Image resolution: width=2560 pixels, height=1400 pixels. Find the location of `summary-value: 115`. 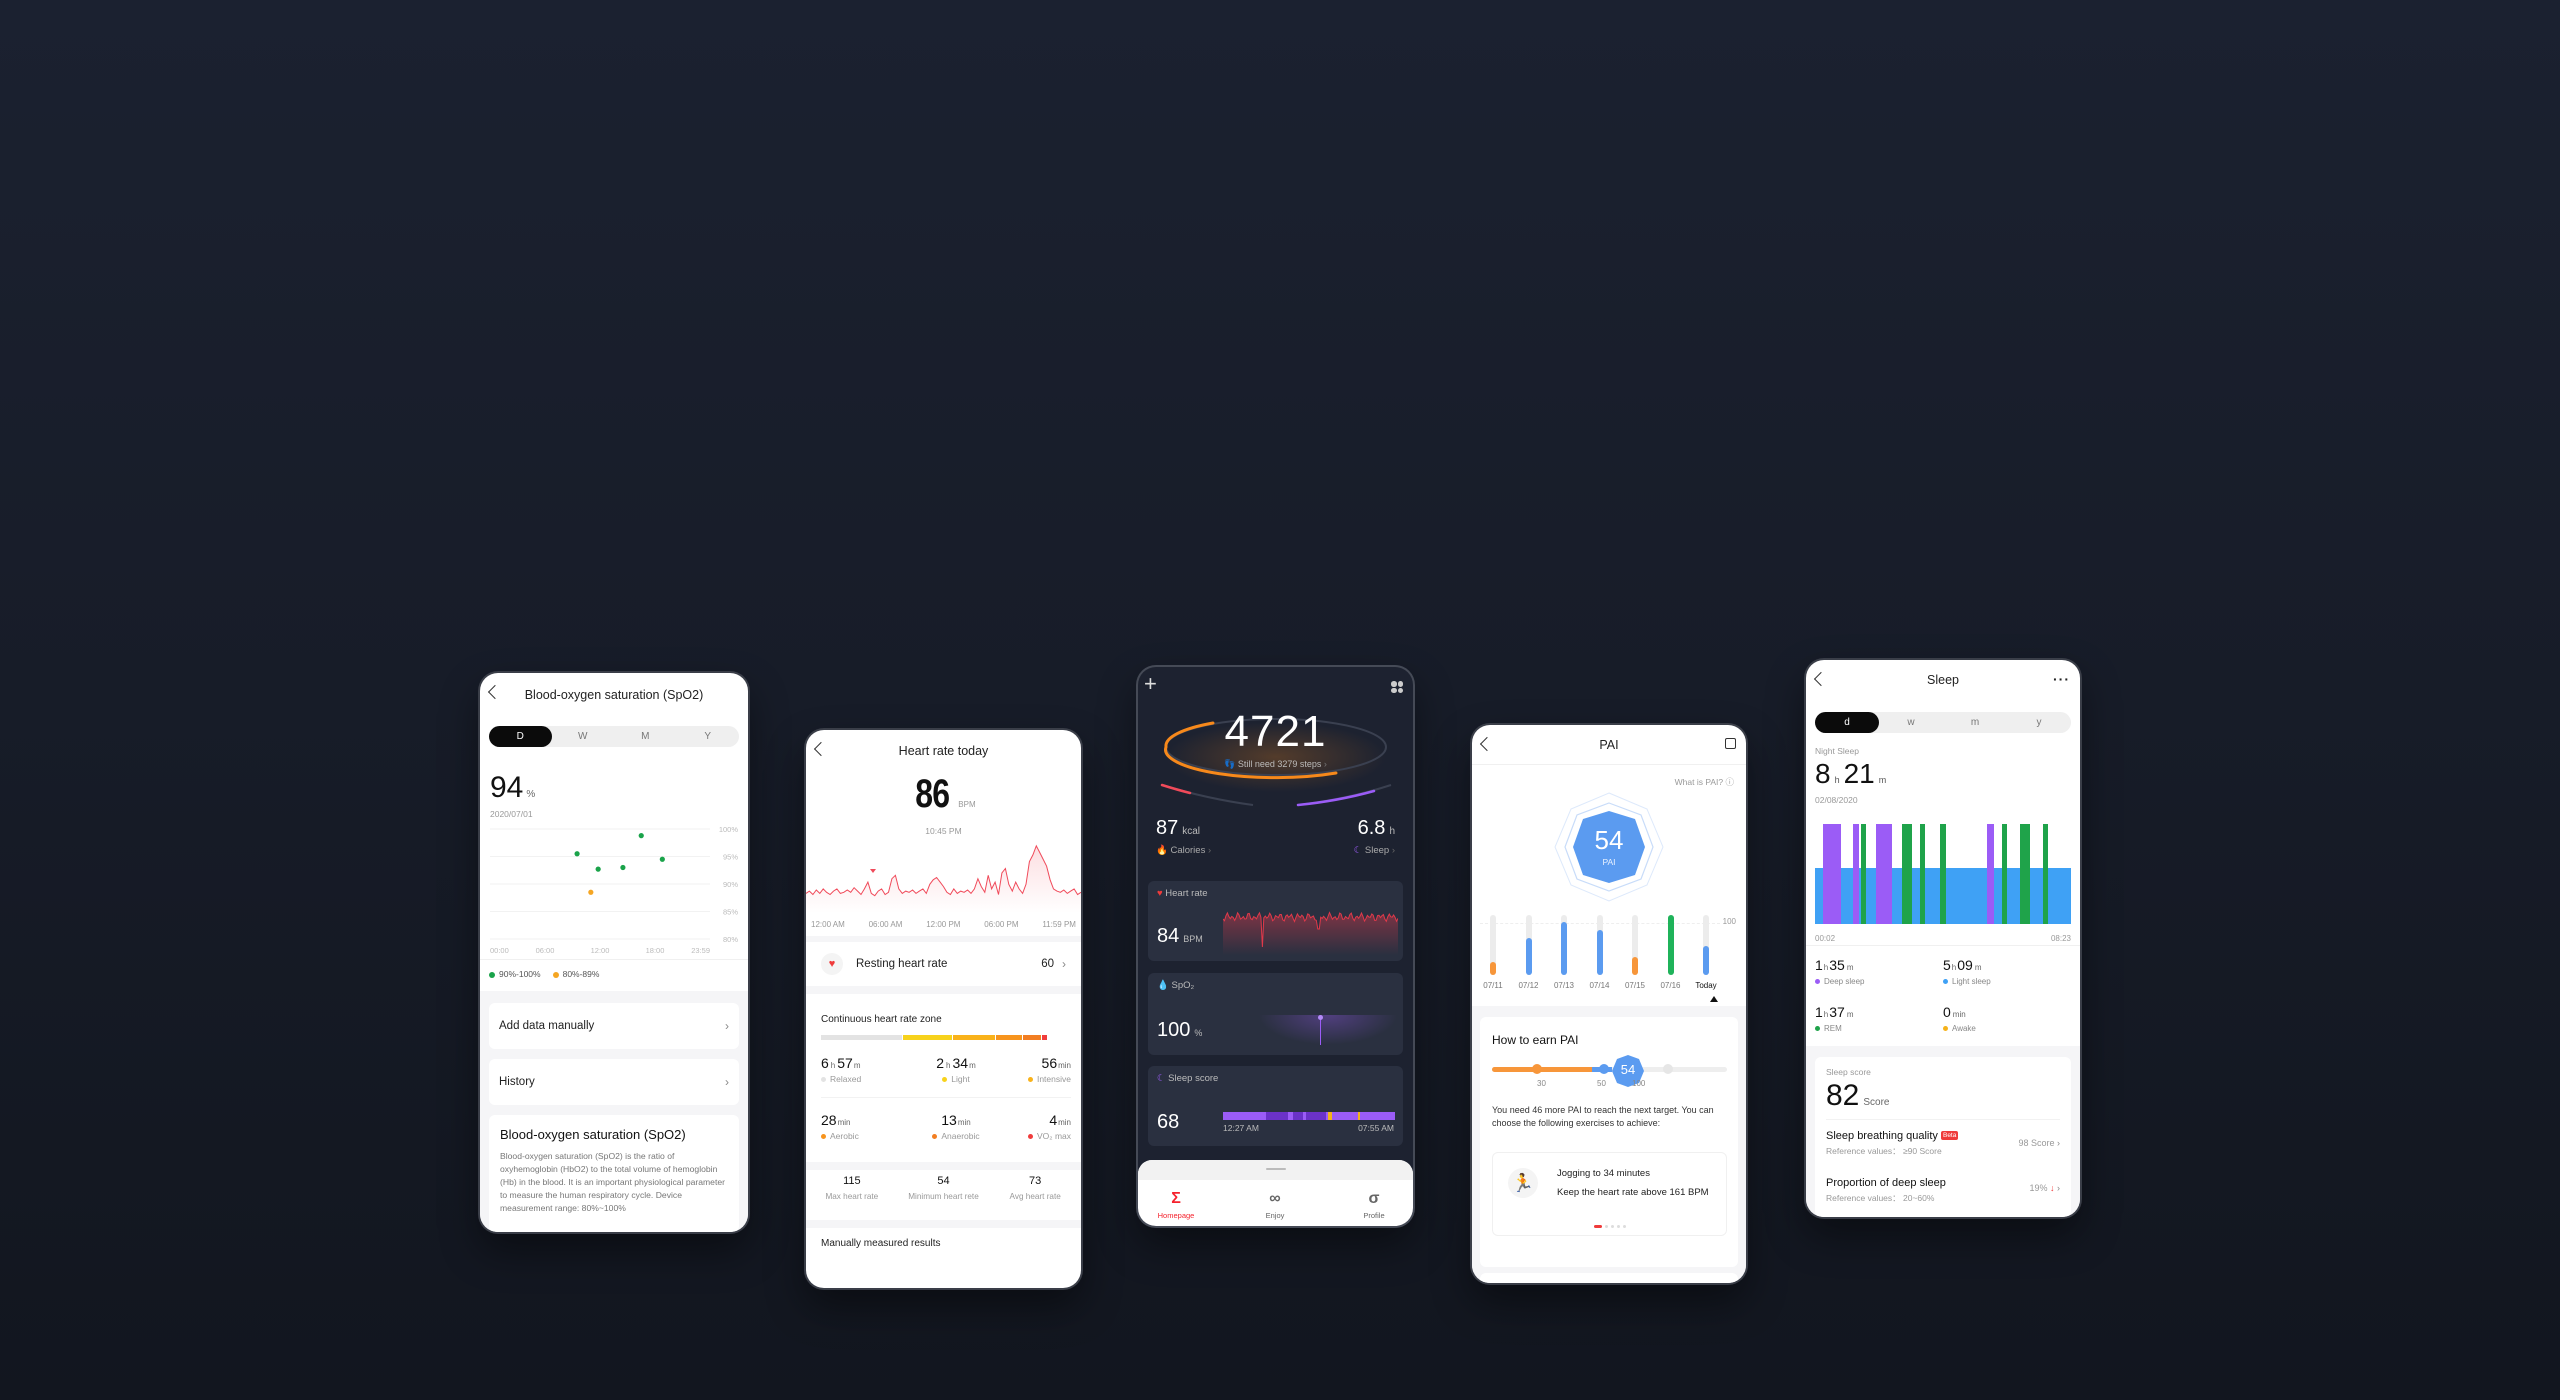

summary-value: 115 is located at coordinates (852, 1181).